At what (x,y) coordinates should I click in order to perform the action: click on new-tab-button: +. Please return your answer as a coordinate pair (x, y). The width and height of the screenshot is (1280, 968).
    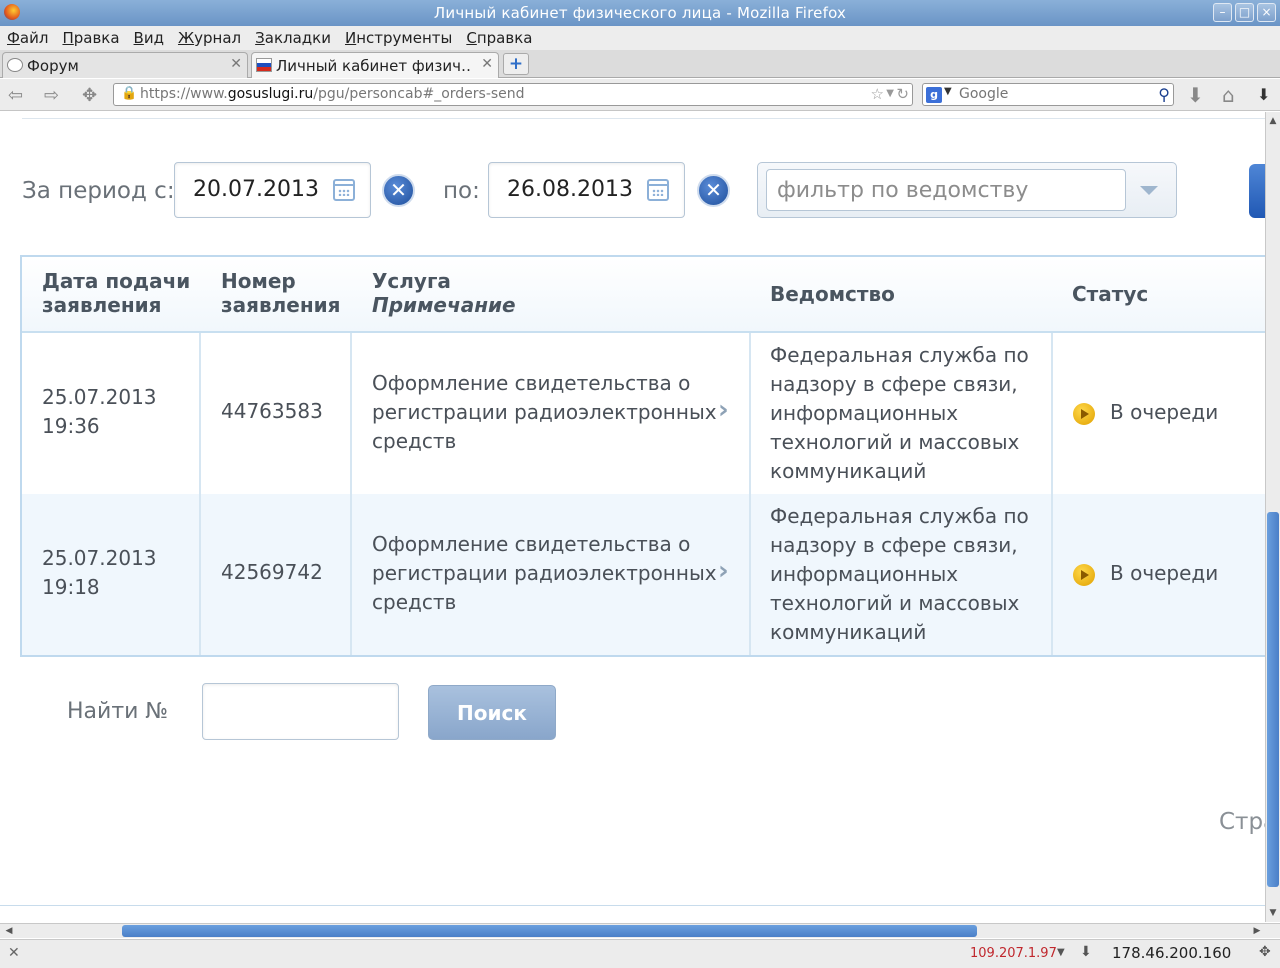
    Looking at the image, I should click on (516, 64).